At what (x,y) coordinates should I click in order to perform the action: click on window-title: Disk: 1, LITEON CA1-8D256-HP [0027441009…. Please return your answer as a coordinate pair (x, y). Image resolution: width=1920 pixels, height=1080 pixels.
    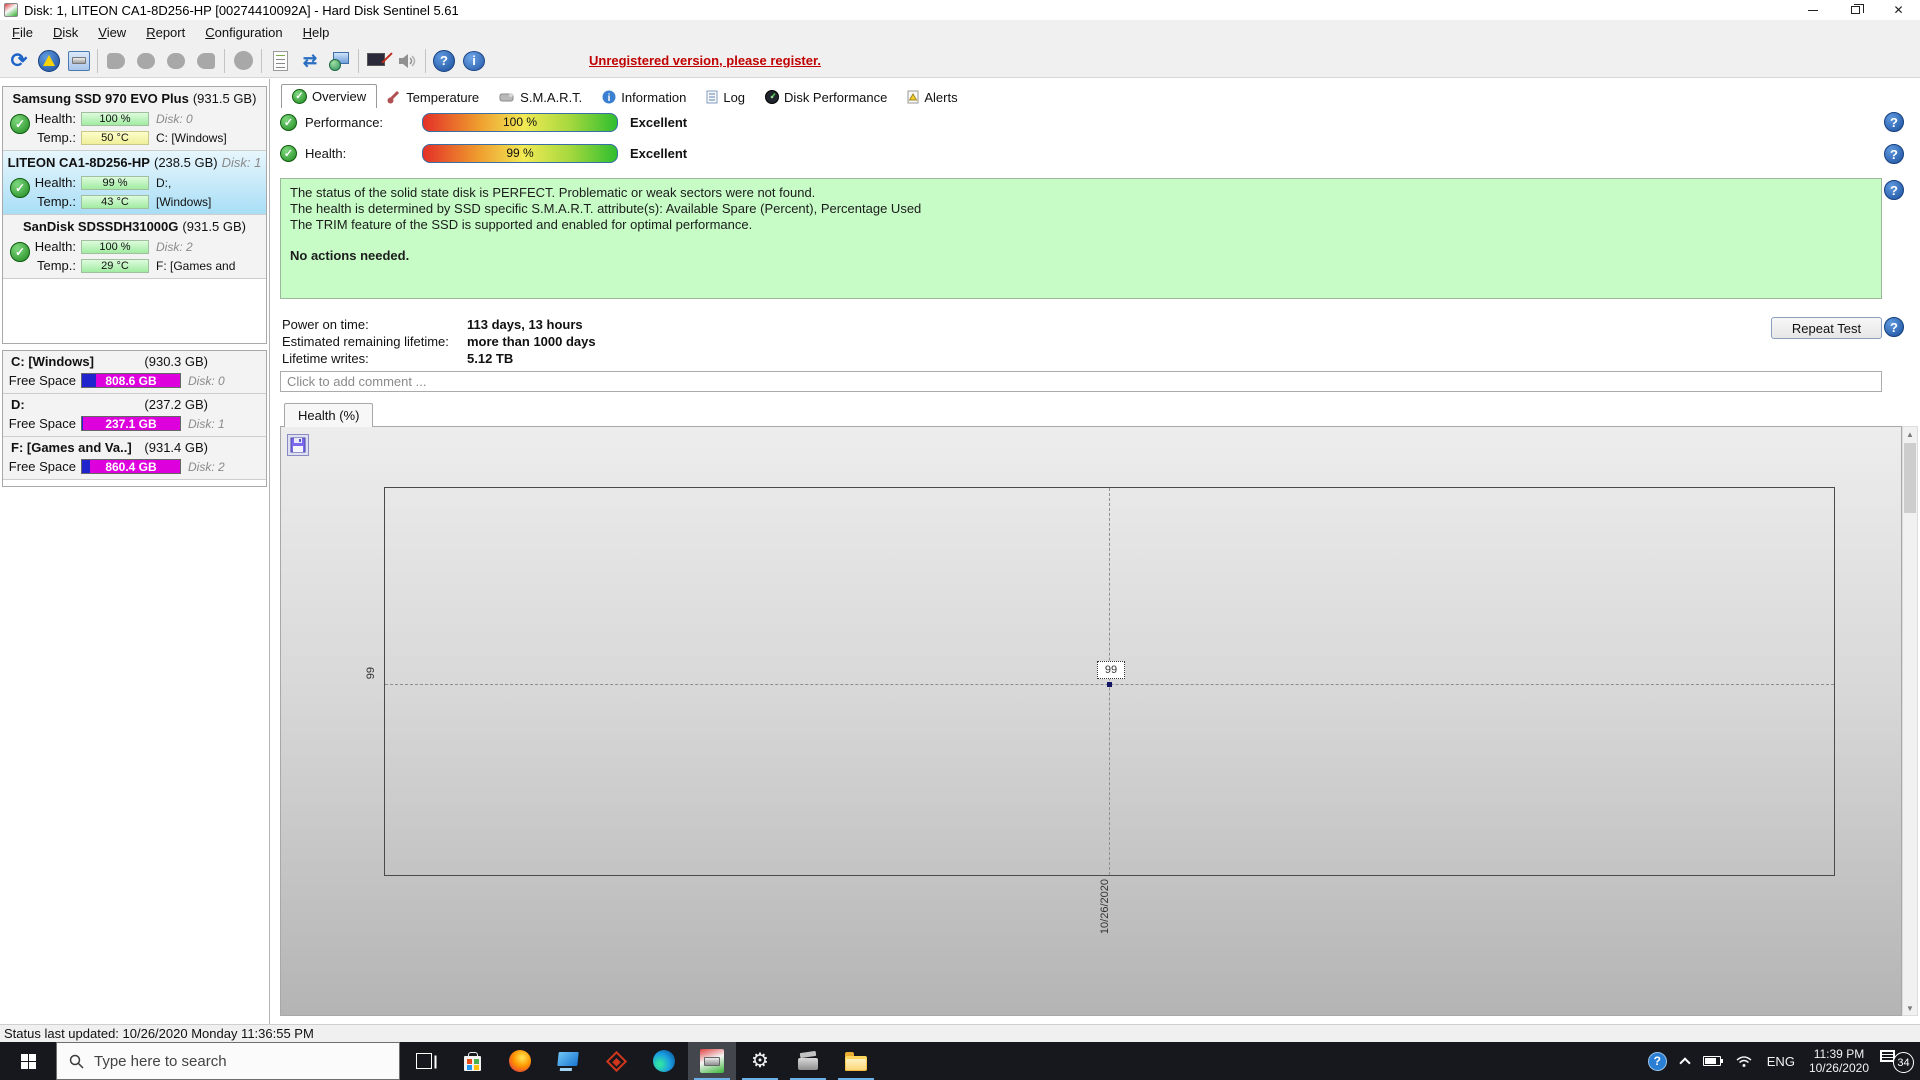
    Looking at the image, I should click on (241, 10).